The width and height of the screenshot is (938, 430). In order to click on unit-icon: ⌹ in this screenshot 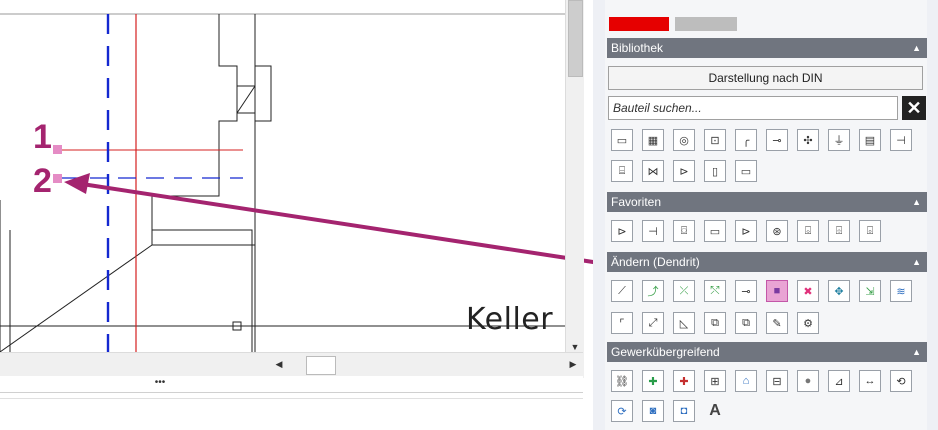, I will do `click(839, 231)`.